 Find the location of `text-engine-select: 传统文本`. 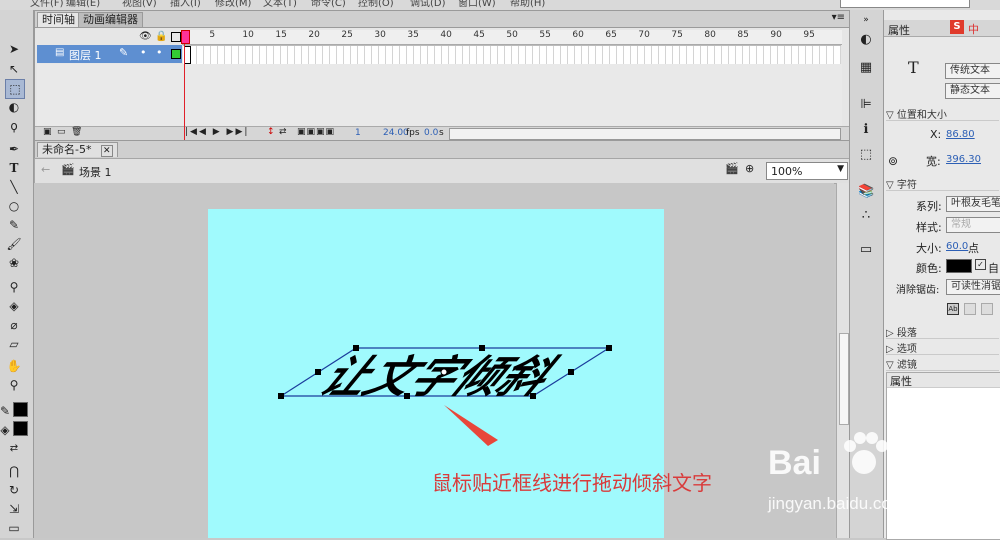

text-engine-select: 传统文本 is located at coordinates (972, 71).